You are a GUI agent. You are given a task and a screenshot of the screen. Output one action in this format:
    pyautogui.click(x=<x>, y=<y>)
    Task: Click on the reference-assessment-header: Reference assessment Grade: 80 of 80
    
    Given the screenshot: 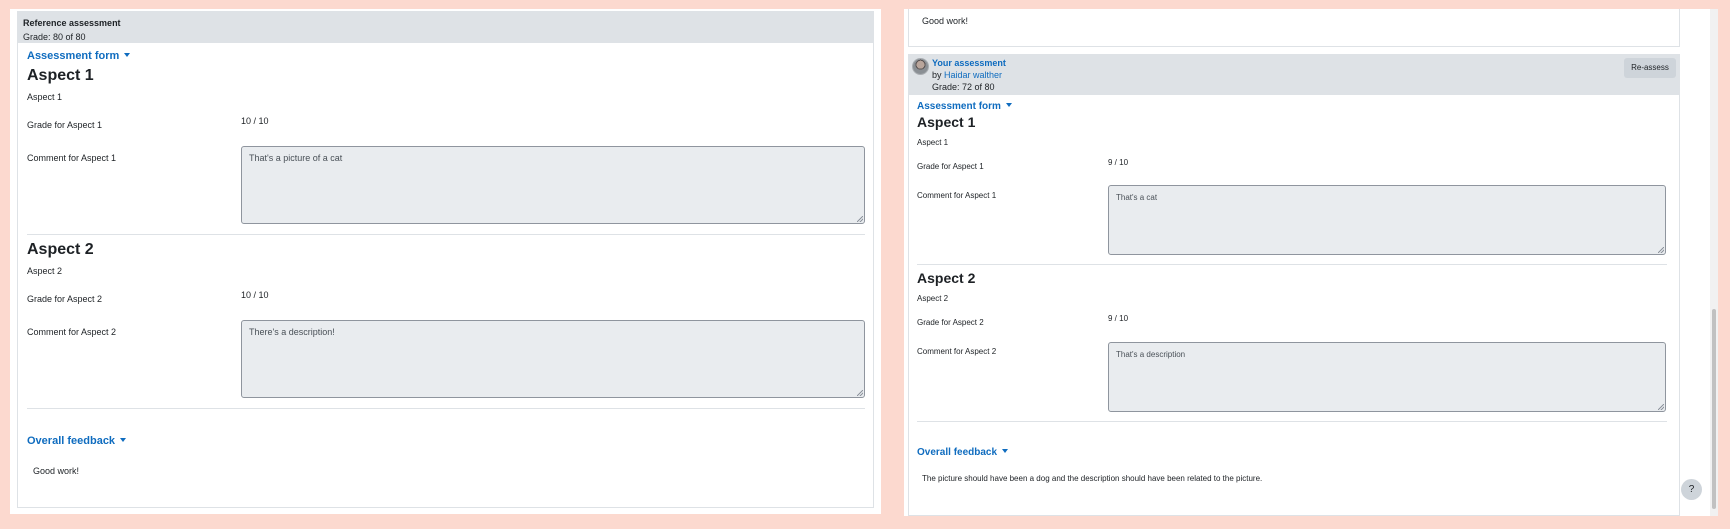 What is the action you would take?
    pyautogui.click(x=445, y=27)
    